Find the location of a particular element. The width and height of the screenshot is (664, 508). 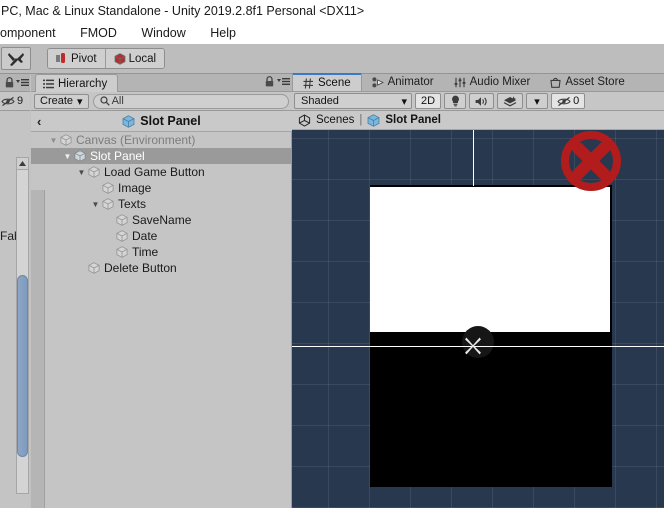

left-panel-toolbar: 9 is located at coordinates (15, 101).